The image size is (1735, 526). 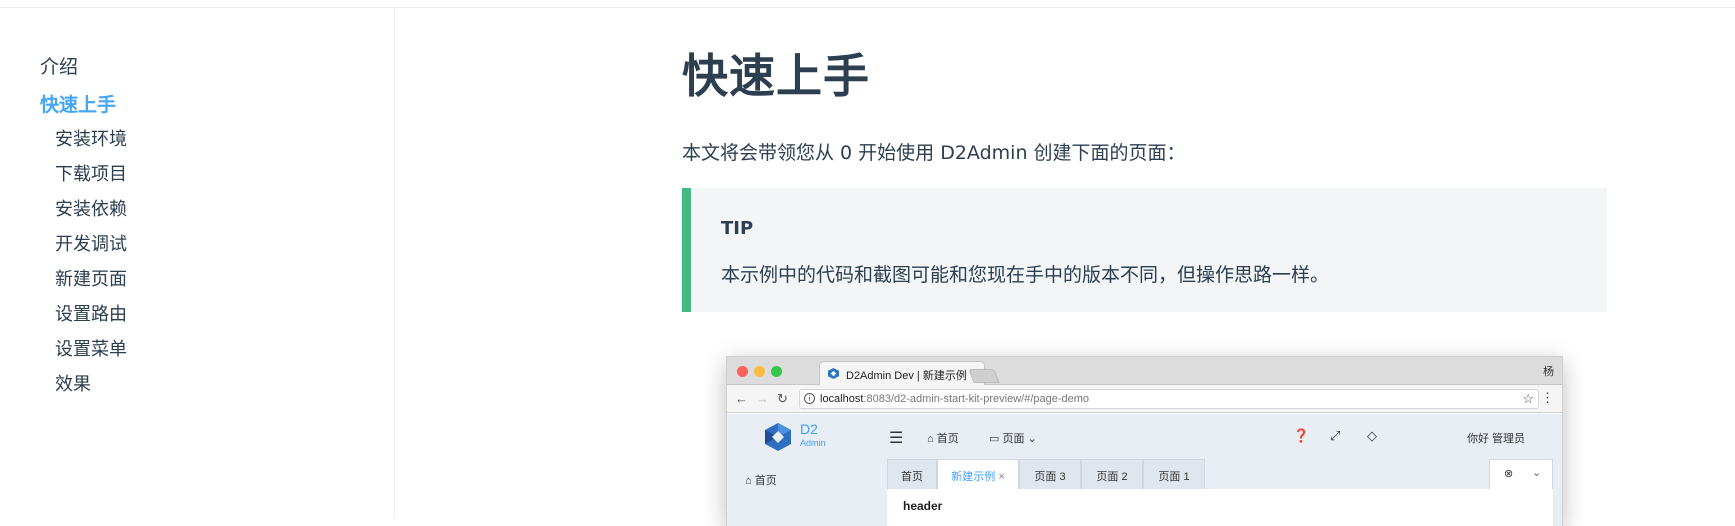 What do you see at coordinates (934, 153) in the screenshot?
I see `intro-paragraph: 本文将会带领您从 0 开始使用 D2Admin 创建下面的页面：` at bounding box center [934, 153].